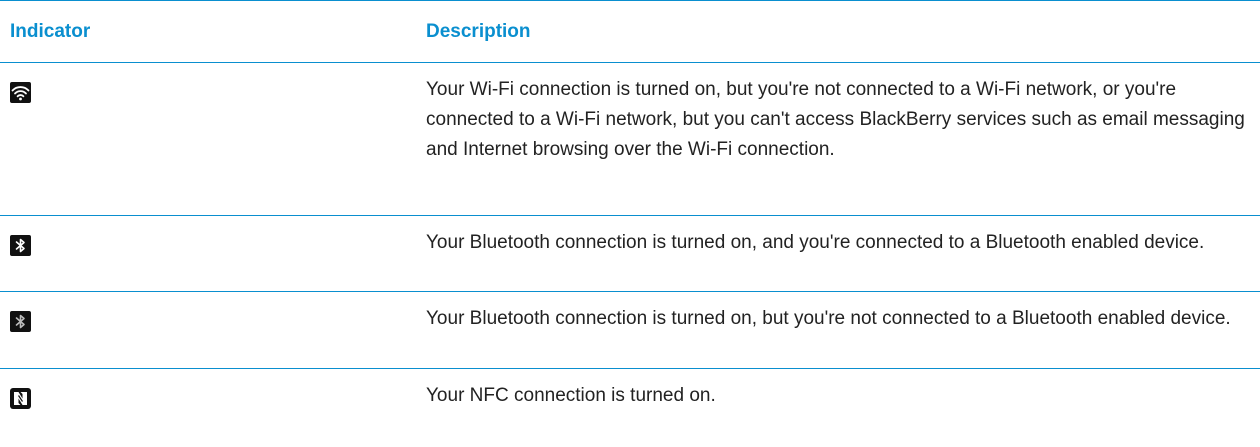  I want to click on header-indicator: Indicator, so click(50, 31).